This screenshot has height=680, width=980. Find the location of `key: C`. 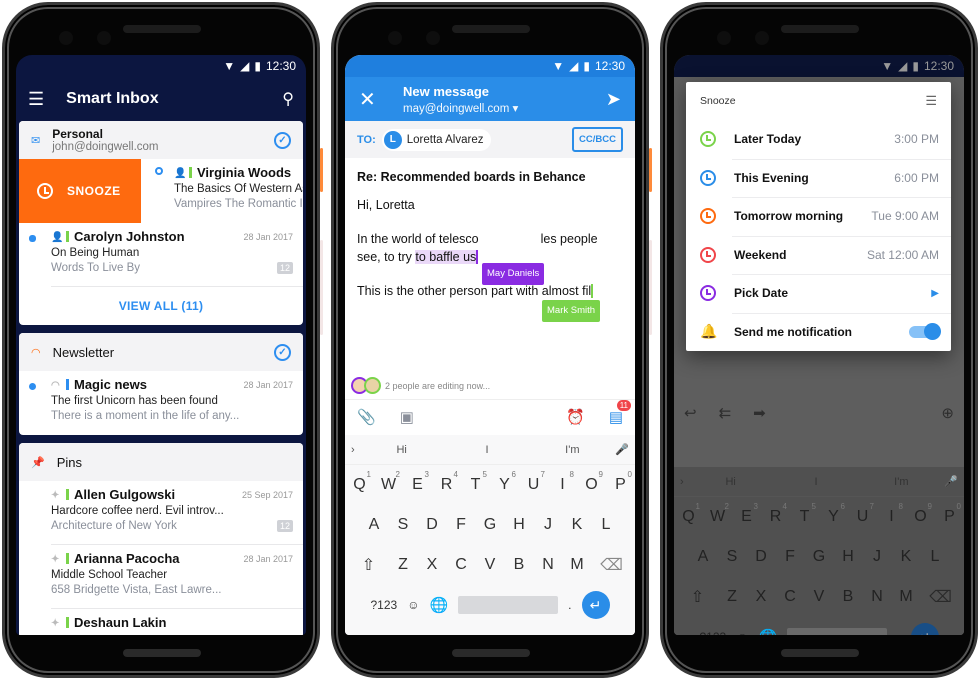

key: C is located at coordinates (461, 565).